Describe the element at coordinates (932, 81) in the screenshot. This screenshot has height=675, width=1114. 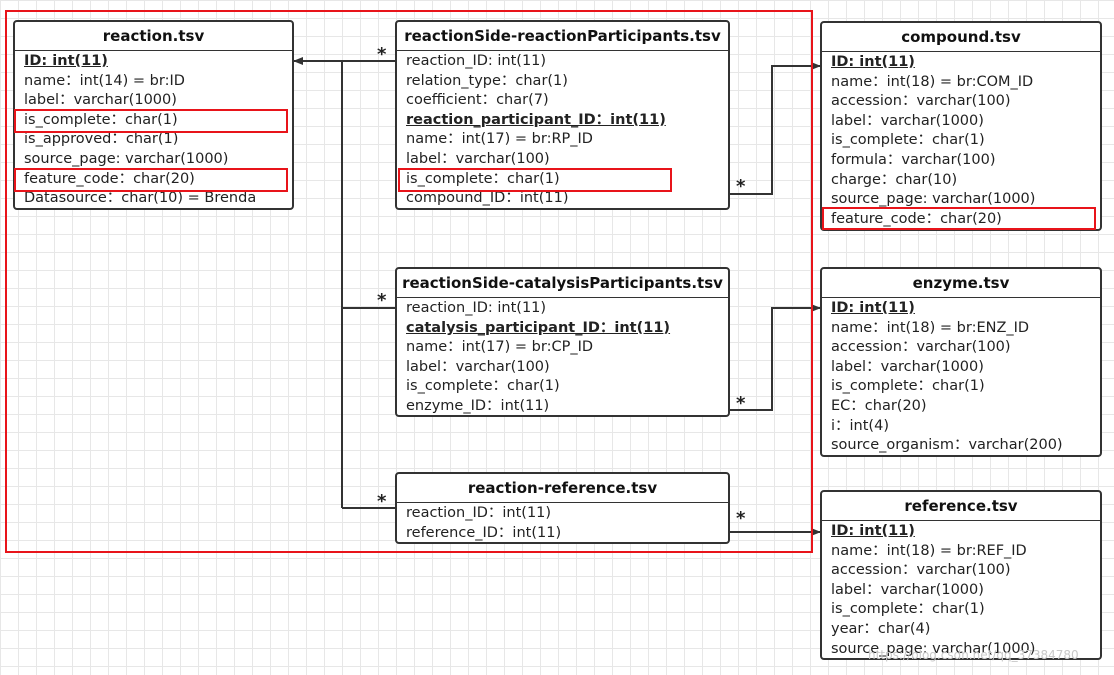
I see `table-field: name：int(18) = br:COM_ID` at that location.